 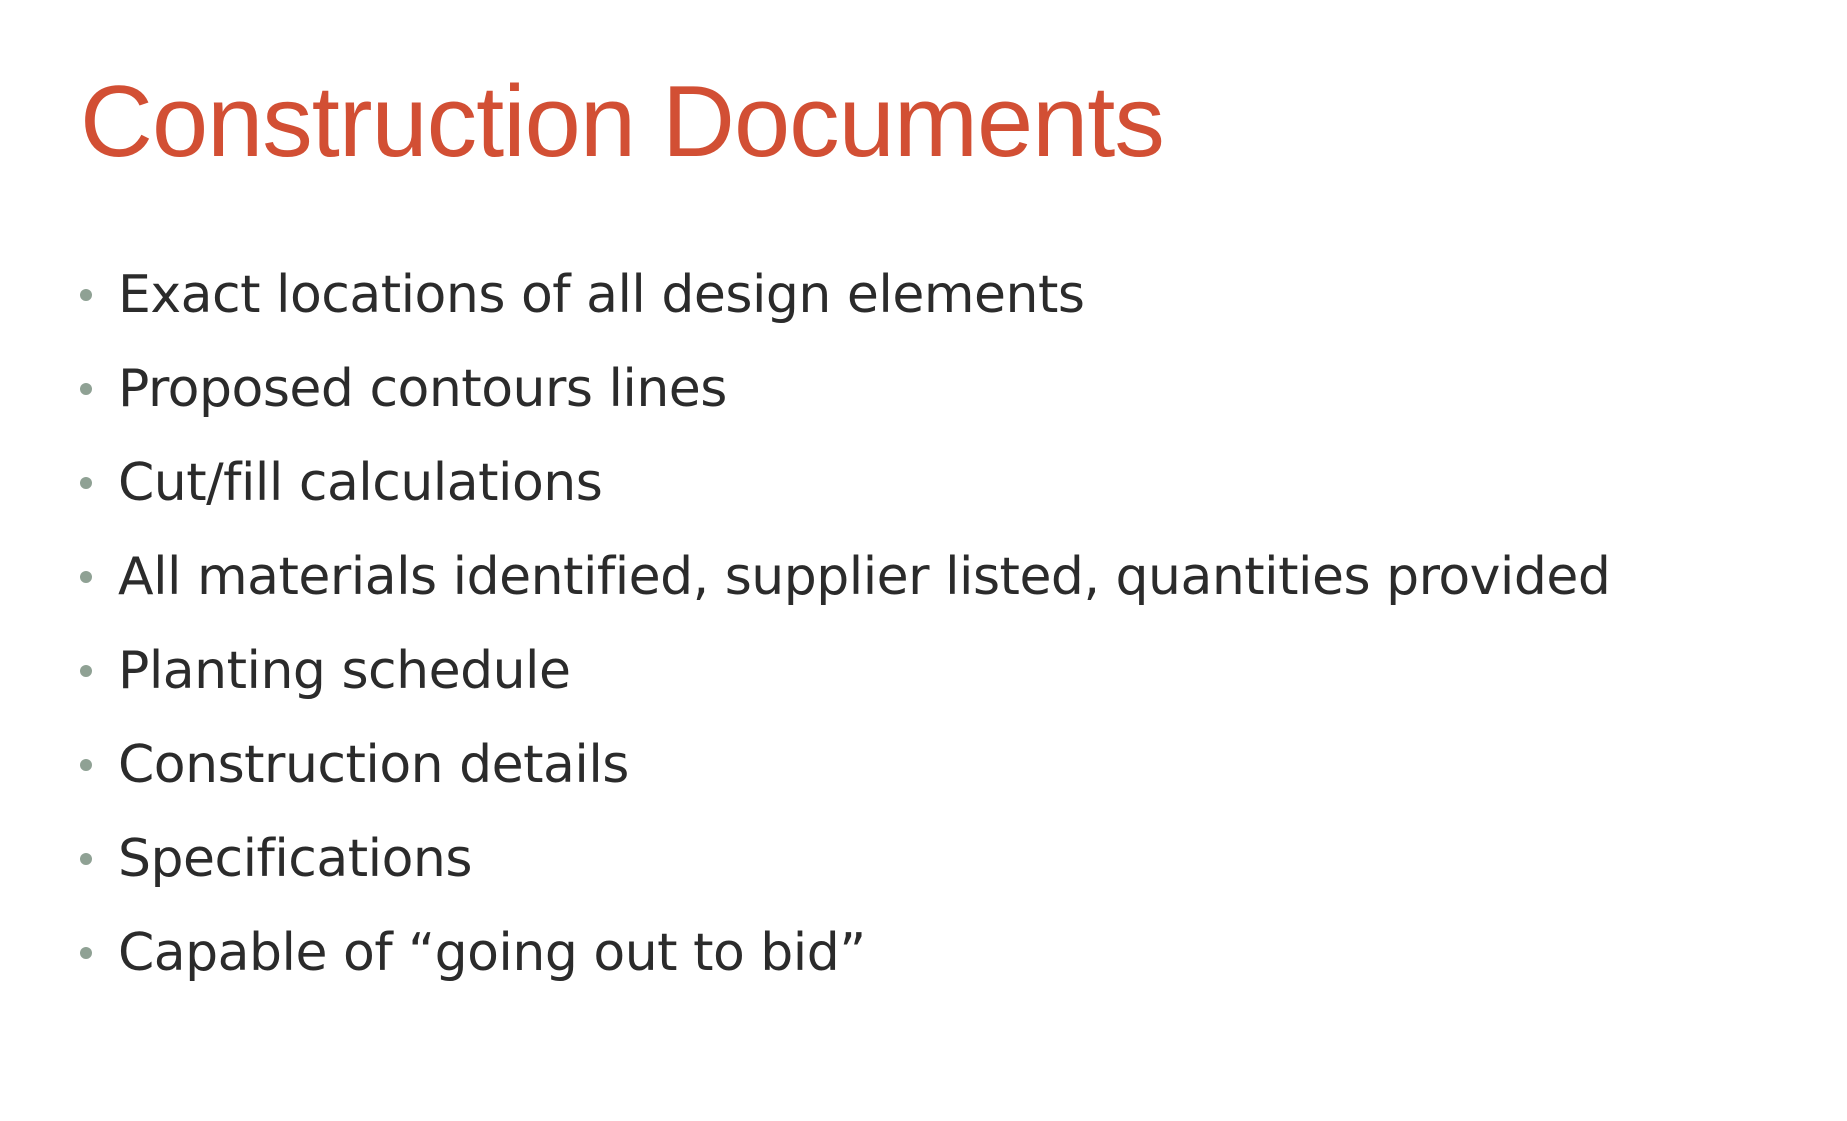 I want to click on bullet-item: Construction details, so click(x=845, y=765).